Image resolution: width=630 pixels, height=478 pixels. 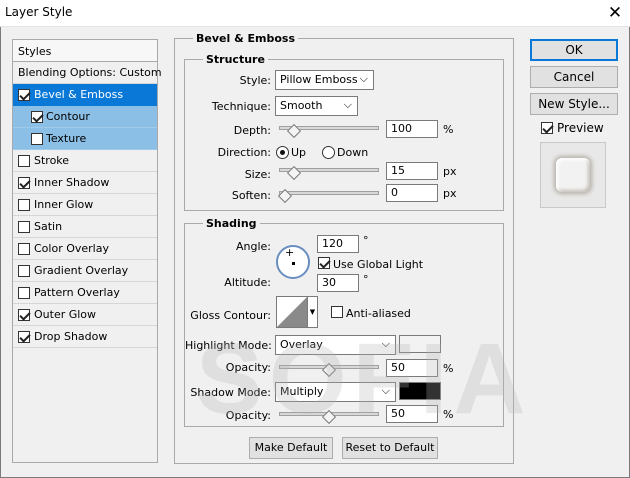 I want to click on drop-shadow-checkbox, so click(x=24, y=337).